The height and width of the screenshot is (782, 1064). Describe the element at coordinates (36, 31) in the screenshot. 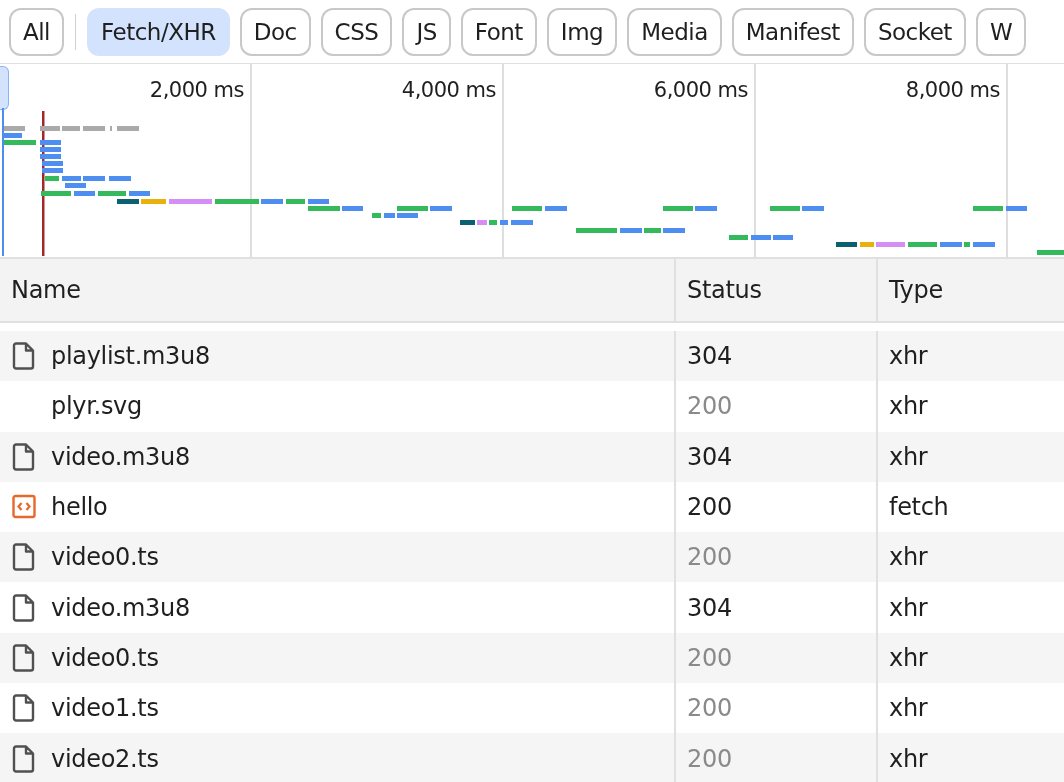

I see `filter-chip: All` at that location.